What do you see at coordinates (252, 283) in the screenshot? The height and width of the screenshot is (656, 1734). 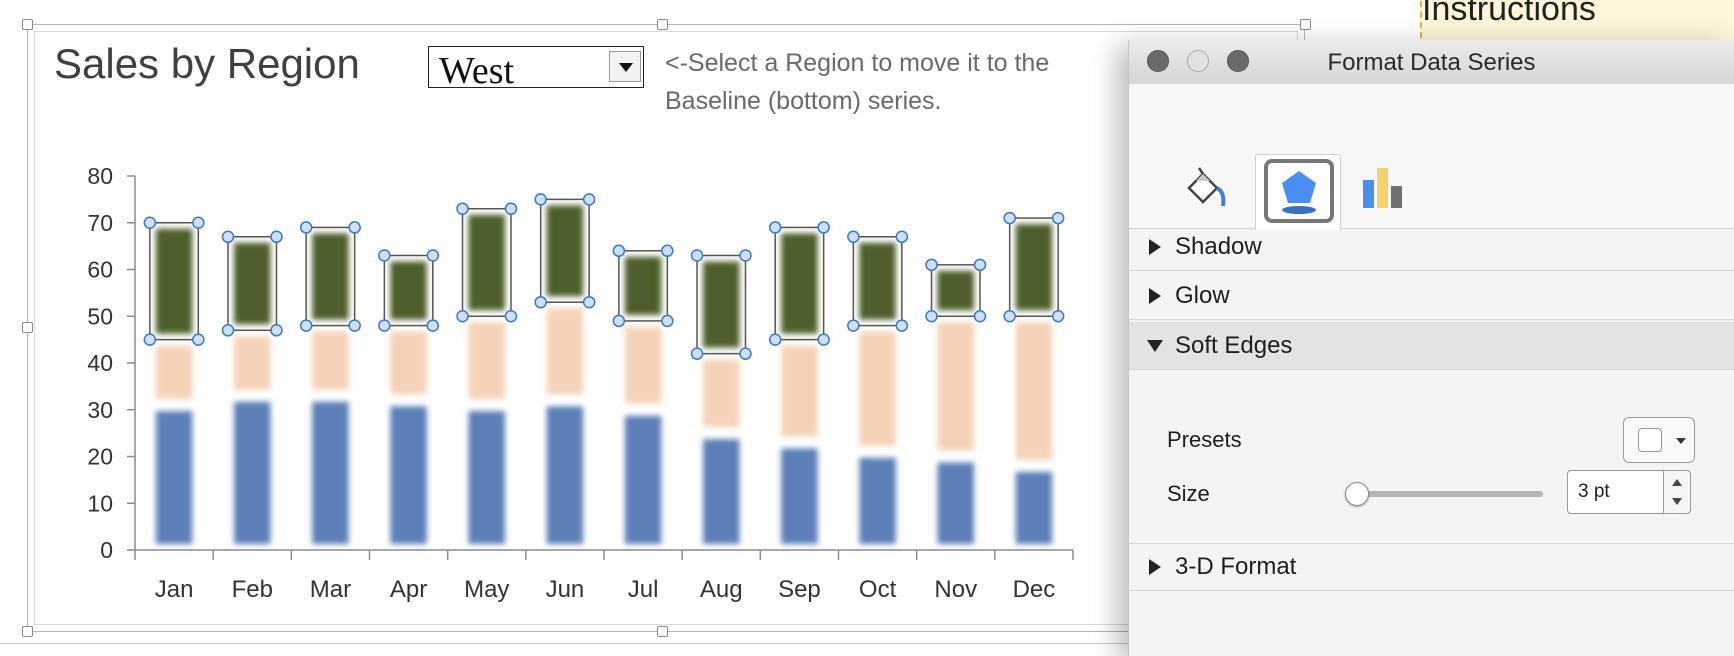 I see `bar-series-3-feb` at bounding box center [252, 283].